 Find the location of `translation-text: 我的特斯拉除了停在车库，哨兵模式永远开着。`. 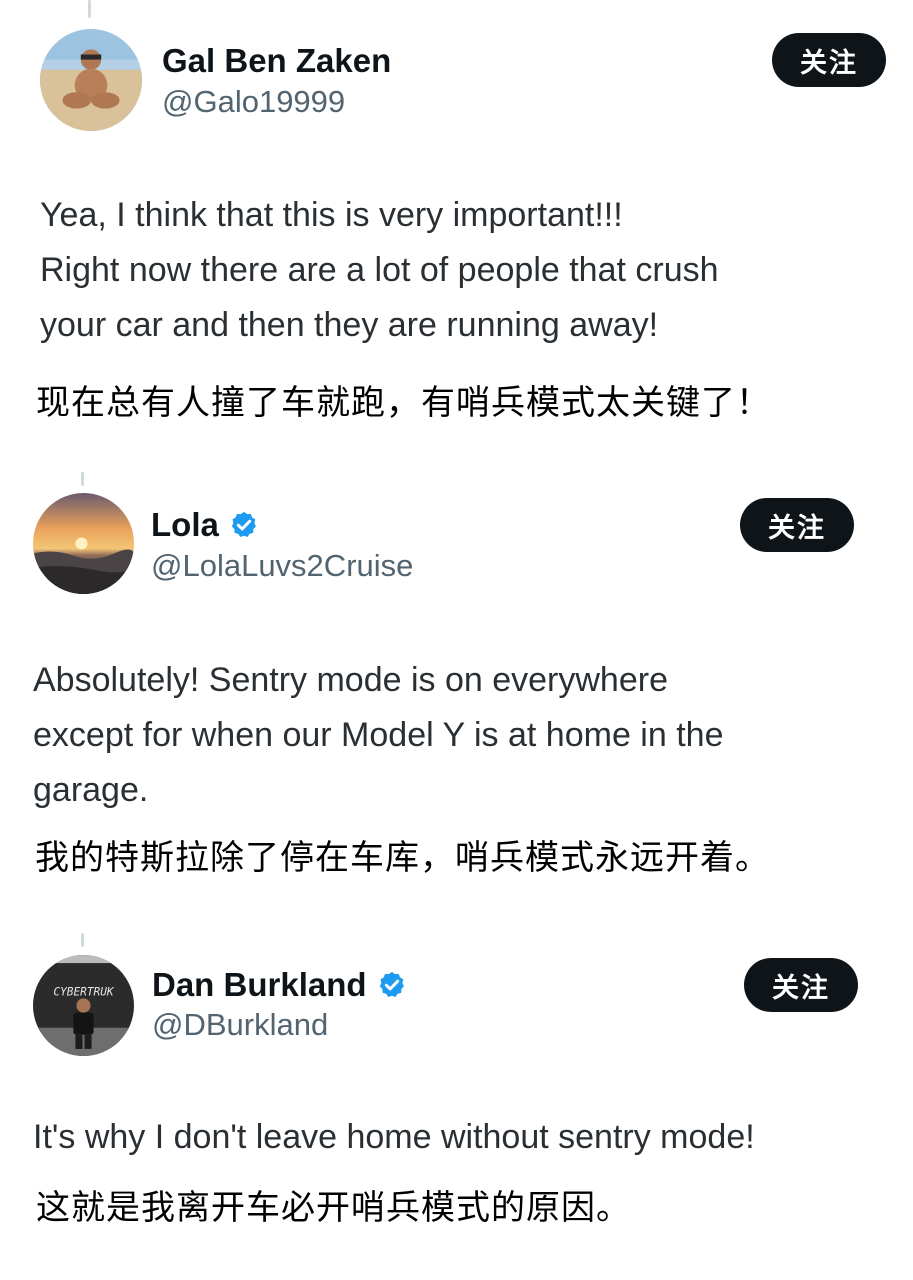

translation-text: 我的特斯拉除了停在车库，哨兵模式永远开着。 is located at coordinates (402, 858).